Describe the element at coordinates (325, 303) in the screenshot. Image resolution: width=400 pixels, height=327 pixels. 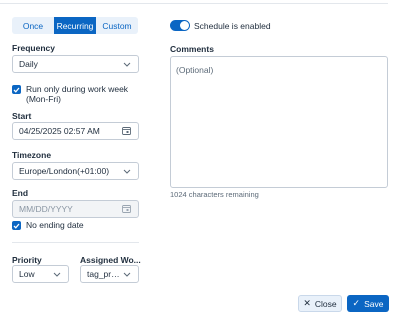
I see `close-button-label: Close` at that location.